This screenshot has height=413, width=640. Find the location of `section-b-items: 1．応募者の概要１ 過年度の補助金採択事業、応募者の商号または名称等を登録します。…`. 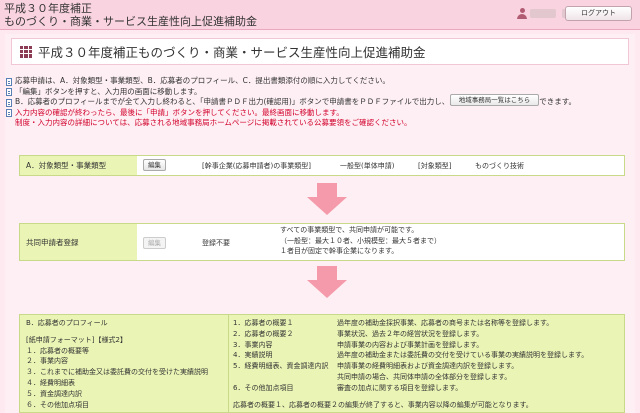

section-b-items: 1．応募者の概要１ 過年度の補助金採択事業、応募者の商号または名称等を登録します。… is located at coordinates (427, 363).